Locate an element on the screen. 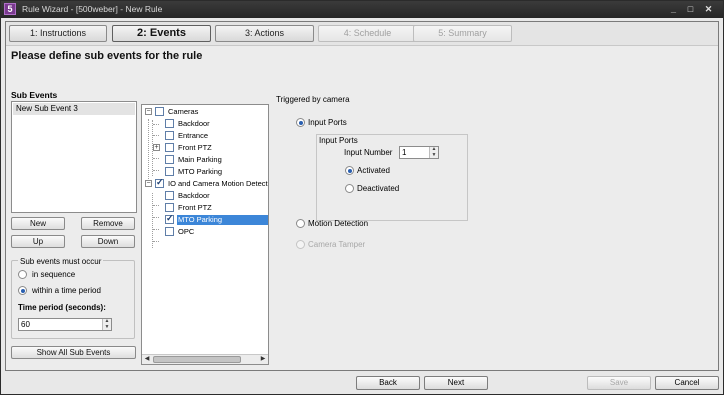 This screenshot has width=724, height=395. tree-node-label: Entrance is located at coordinates (193, 136).